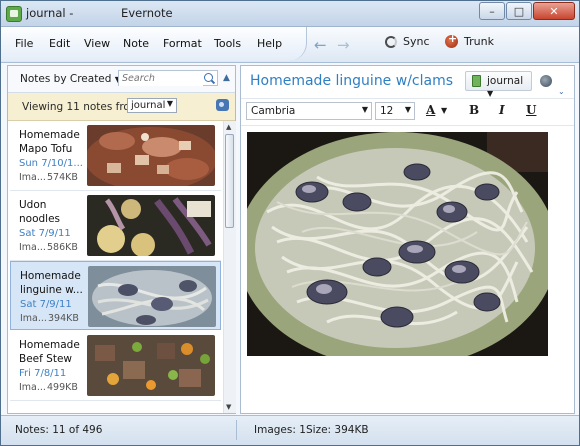  I want to click on window-controls: – □ ✕, so click(526, 11).